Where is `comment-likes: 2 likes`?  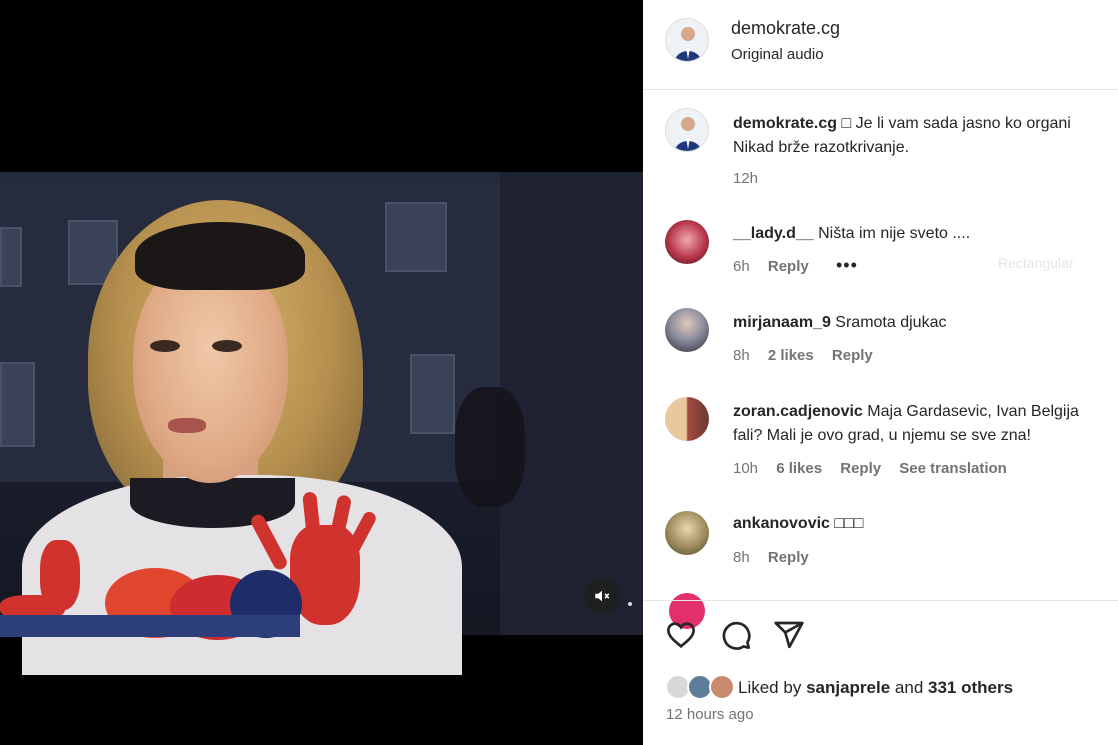 comment-likes: 2 likes is located at coordinates (791, 355).